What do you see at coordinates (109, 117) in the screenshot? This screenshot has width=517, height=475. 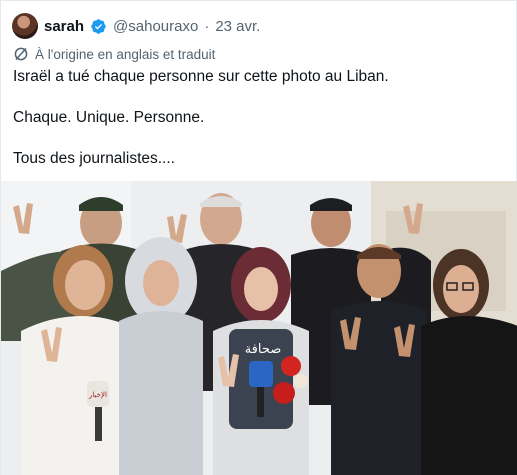 I see `tweet-paragraph: Chaque. Unique. Personne.` at bounding box center [109, 117].